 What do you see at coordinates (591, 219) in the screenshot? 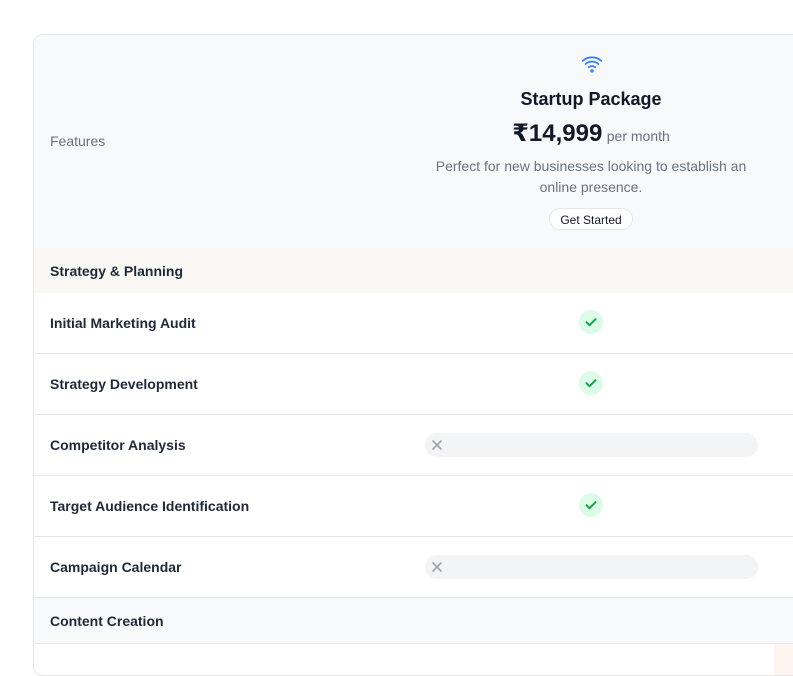
I see `get-started-button: Get Started` at bounding box center [591, 219].